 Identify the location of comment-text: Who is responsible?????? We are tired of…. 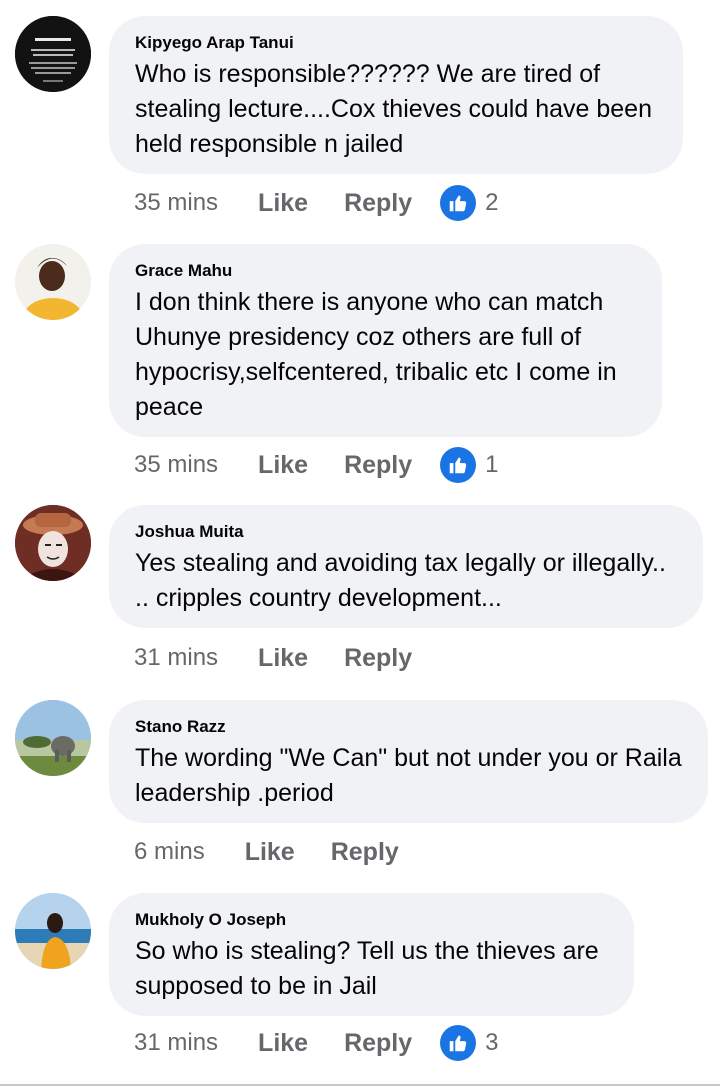
(393, 109).